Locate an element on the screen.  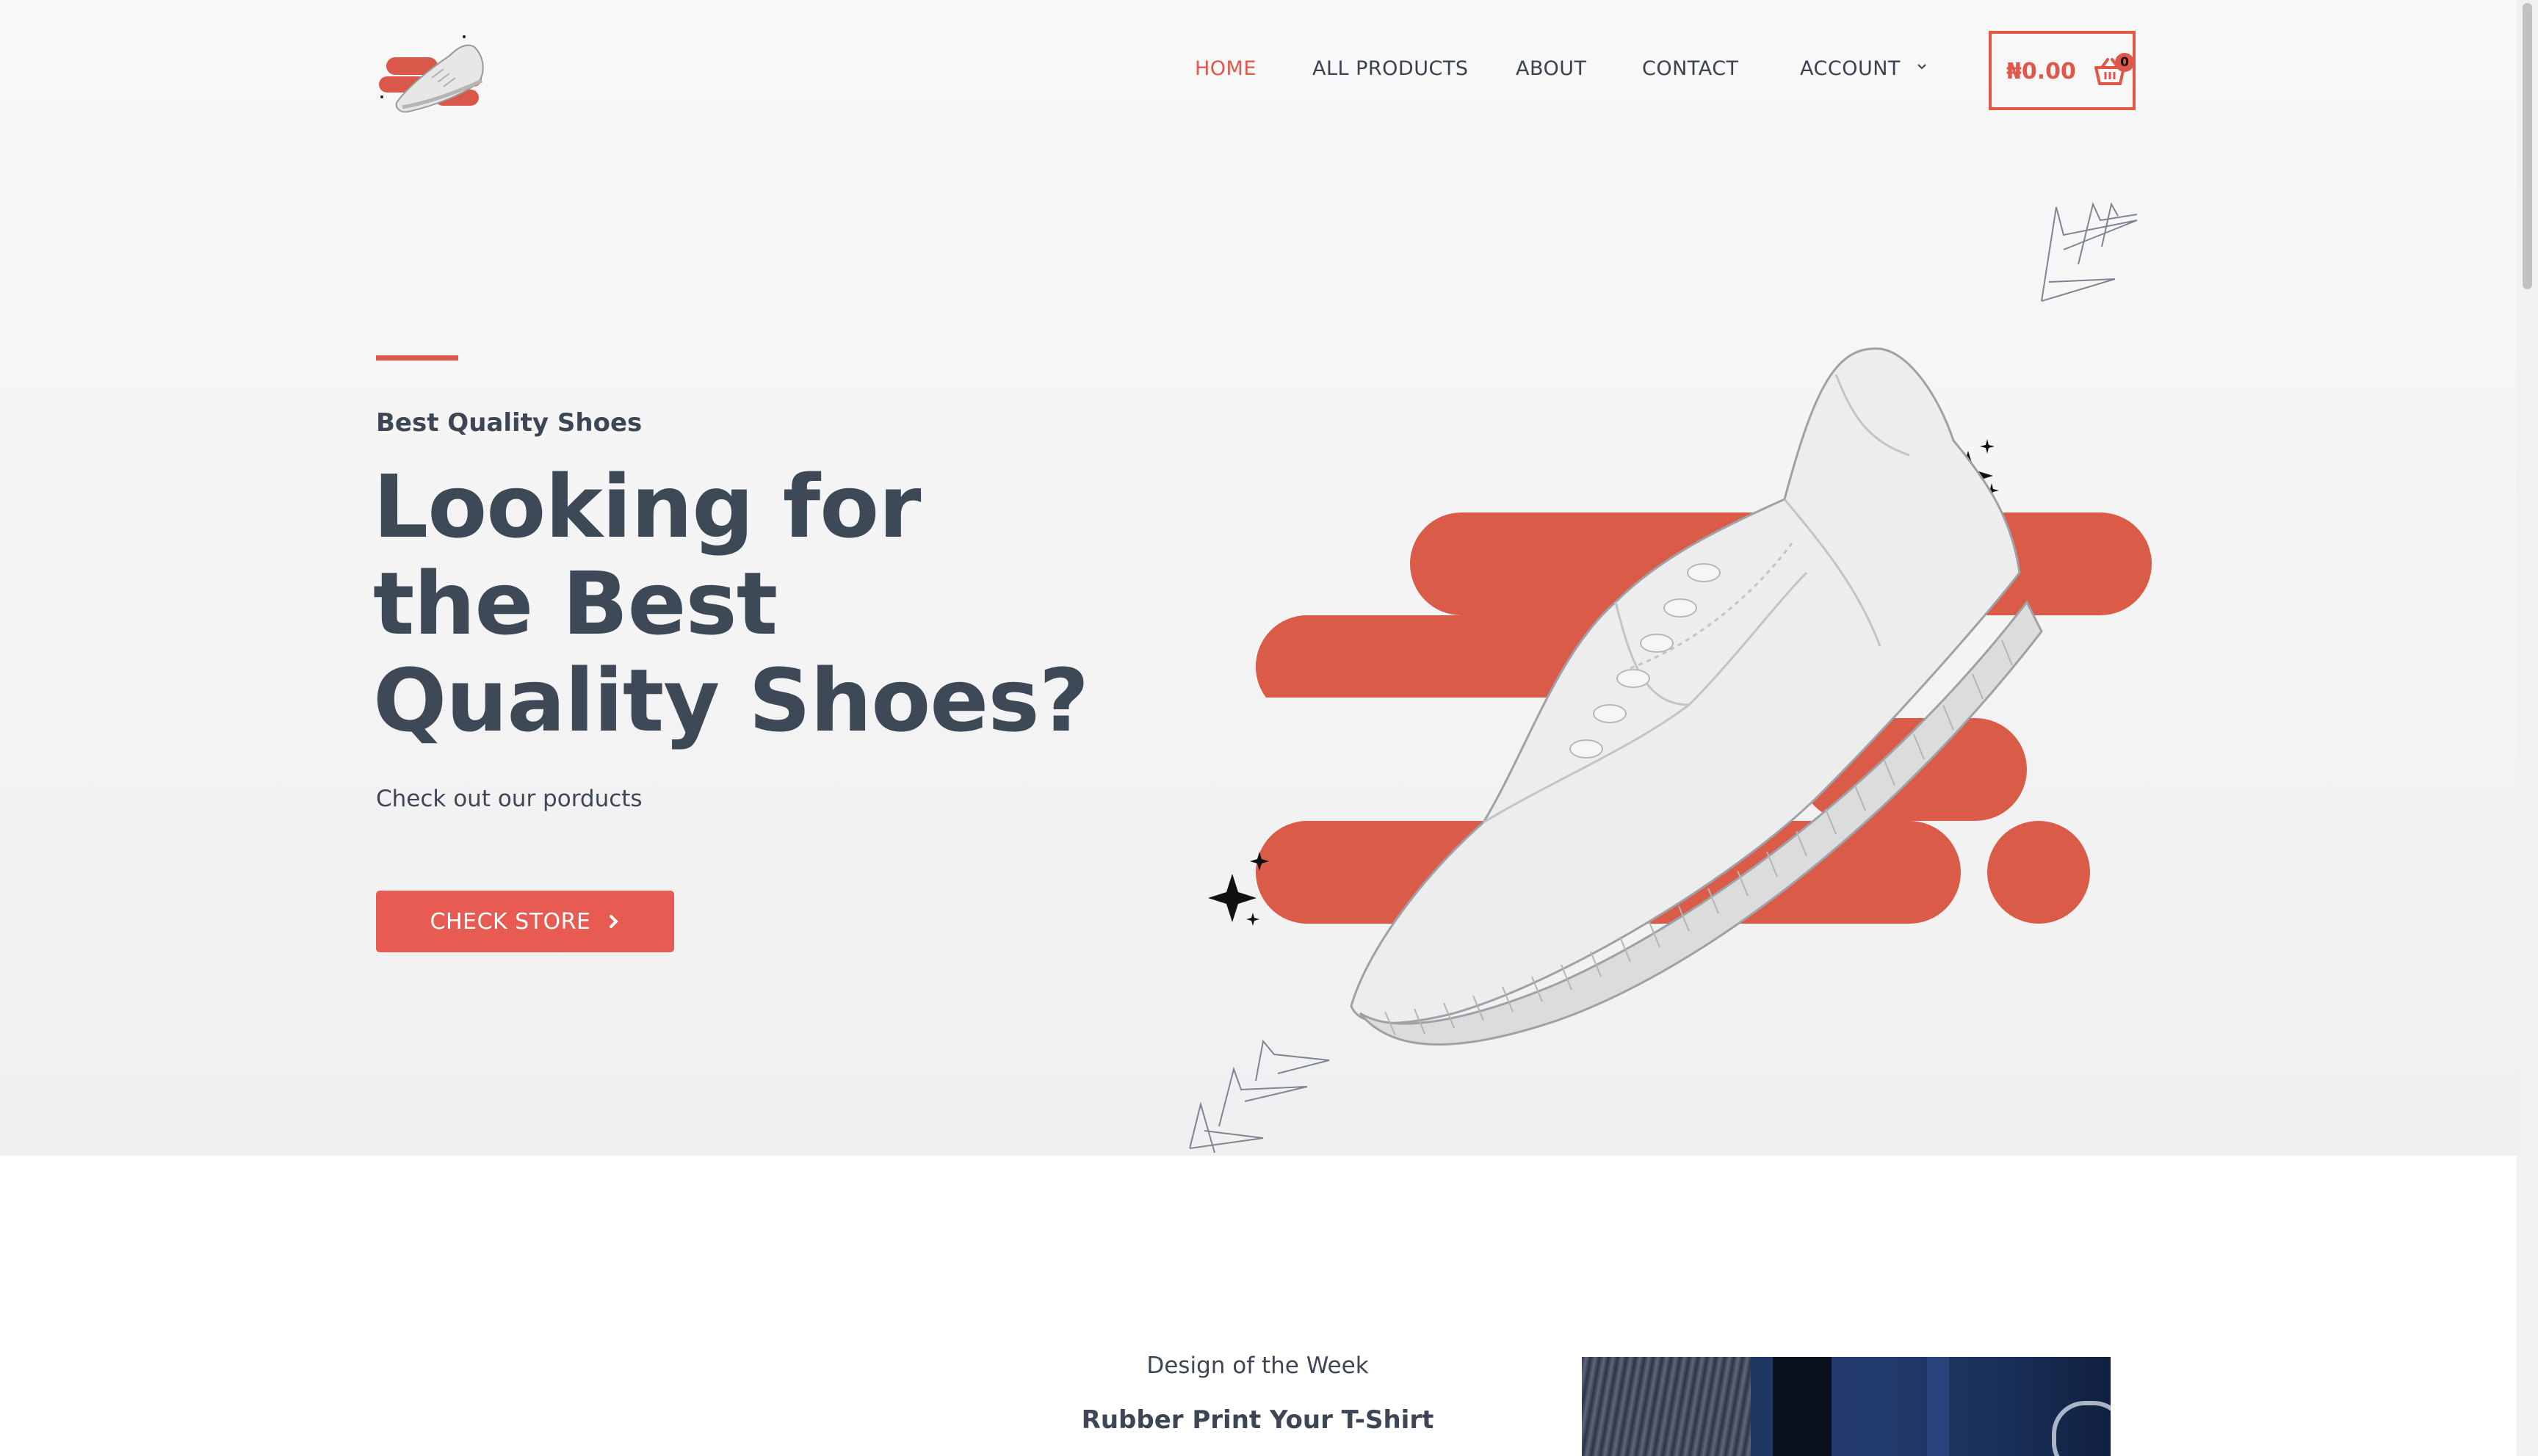
chevron-right-icon is located at coordinates (614, 921).